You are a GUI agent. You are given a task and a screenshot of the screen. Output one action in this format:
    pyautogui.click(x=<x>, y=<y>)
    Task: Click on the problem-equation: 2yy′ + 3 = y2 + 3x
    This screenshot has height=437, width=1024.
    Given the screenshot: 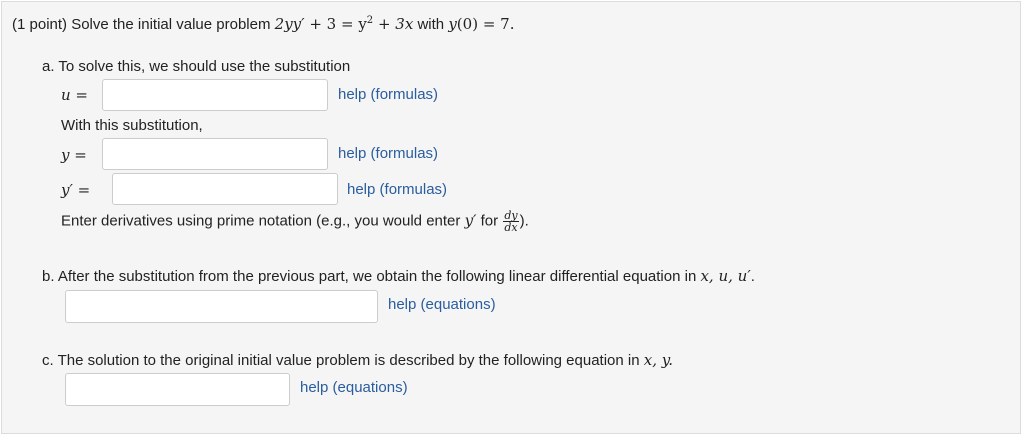 What is the action you would take?
    pyautogui.click(x=344, y=24)
    